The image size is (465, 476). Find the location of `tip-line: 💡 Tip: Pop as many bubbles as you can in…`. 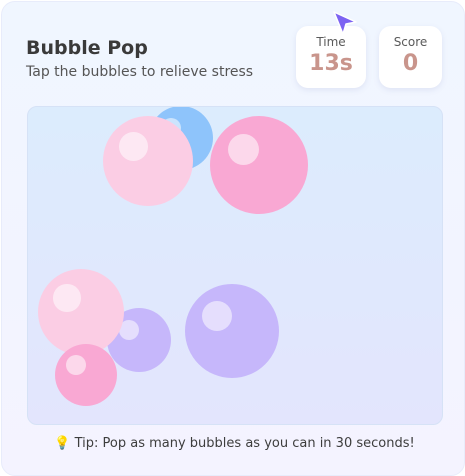

tip-line: 💡 Tip: Pop as many bubbles as you can in… is located at coordinates (233, 443).